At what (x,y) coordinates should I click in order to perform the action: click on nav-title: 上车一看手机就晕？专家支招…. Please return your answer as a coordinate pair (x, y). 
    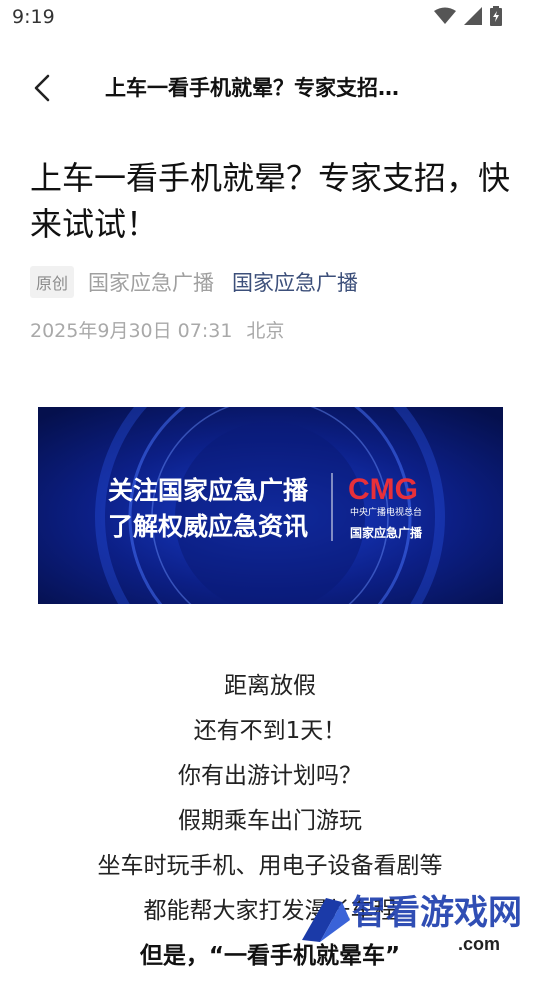
    Looking at the image, I should click on (252, 88).